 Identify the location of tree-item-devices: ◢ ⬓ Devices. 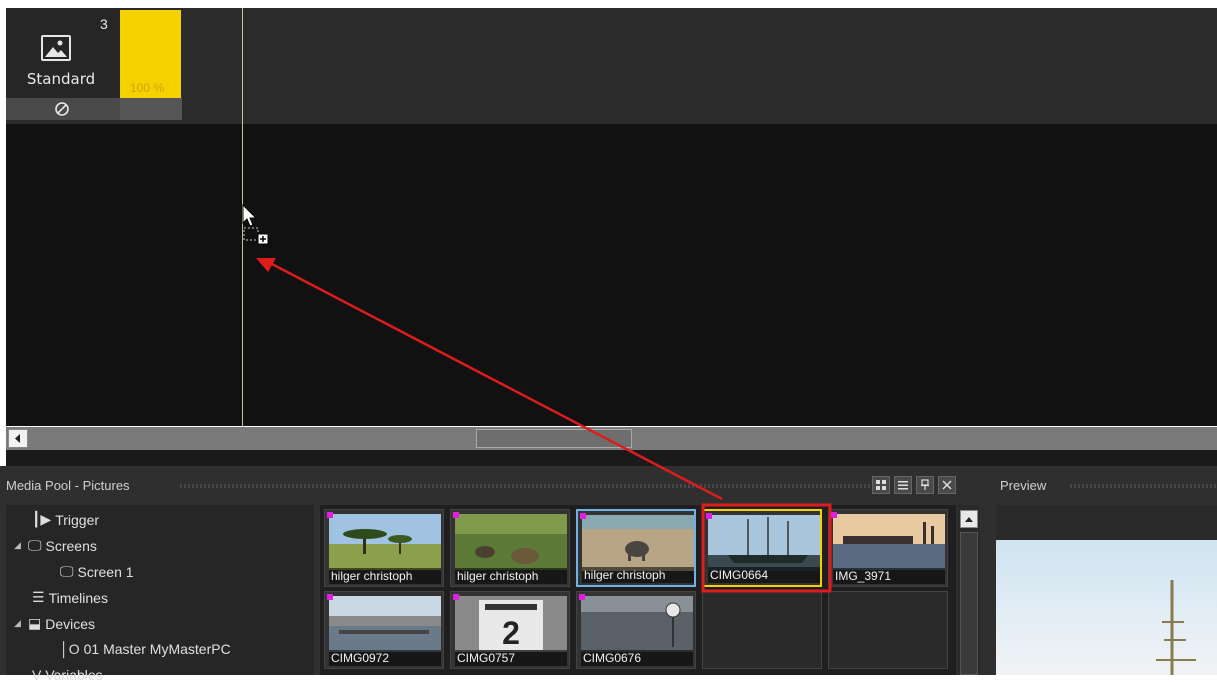
(54, 623).